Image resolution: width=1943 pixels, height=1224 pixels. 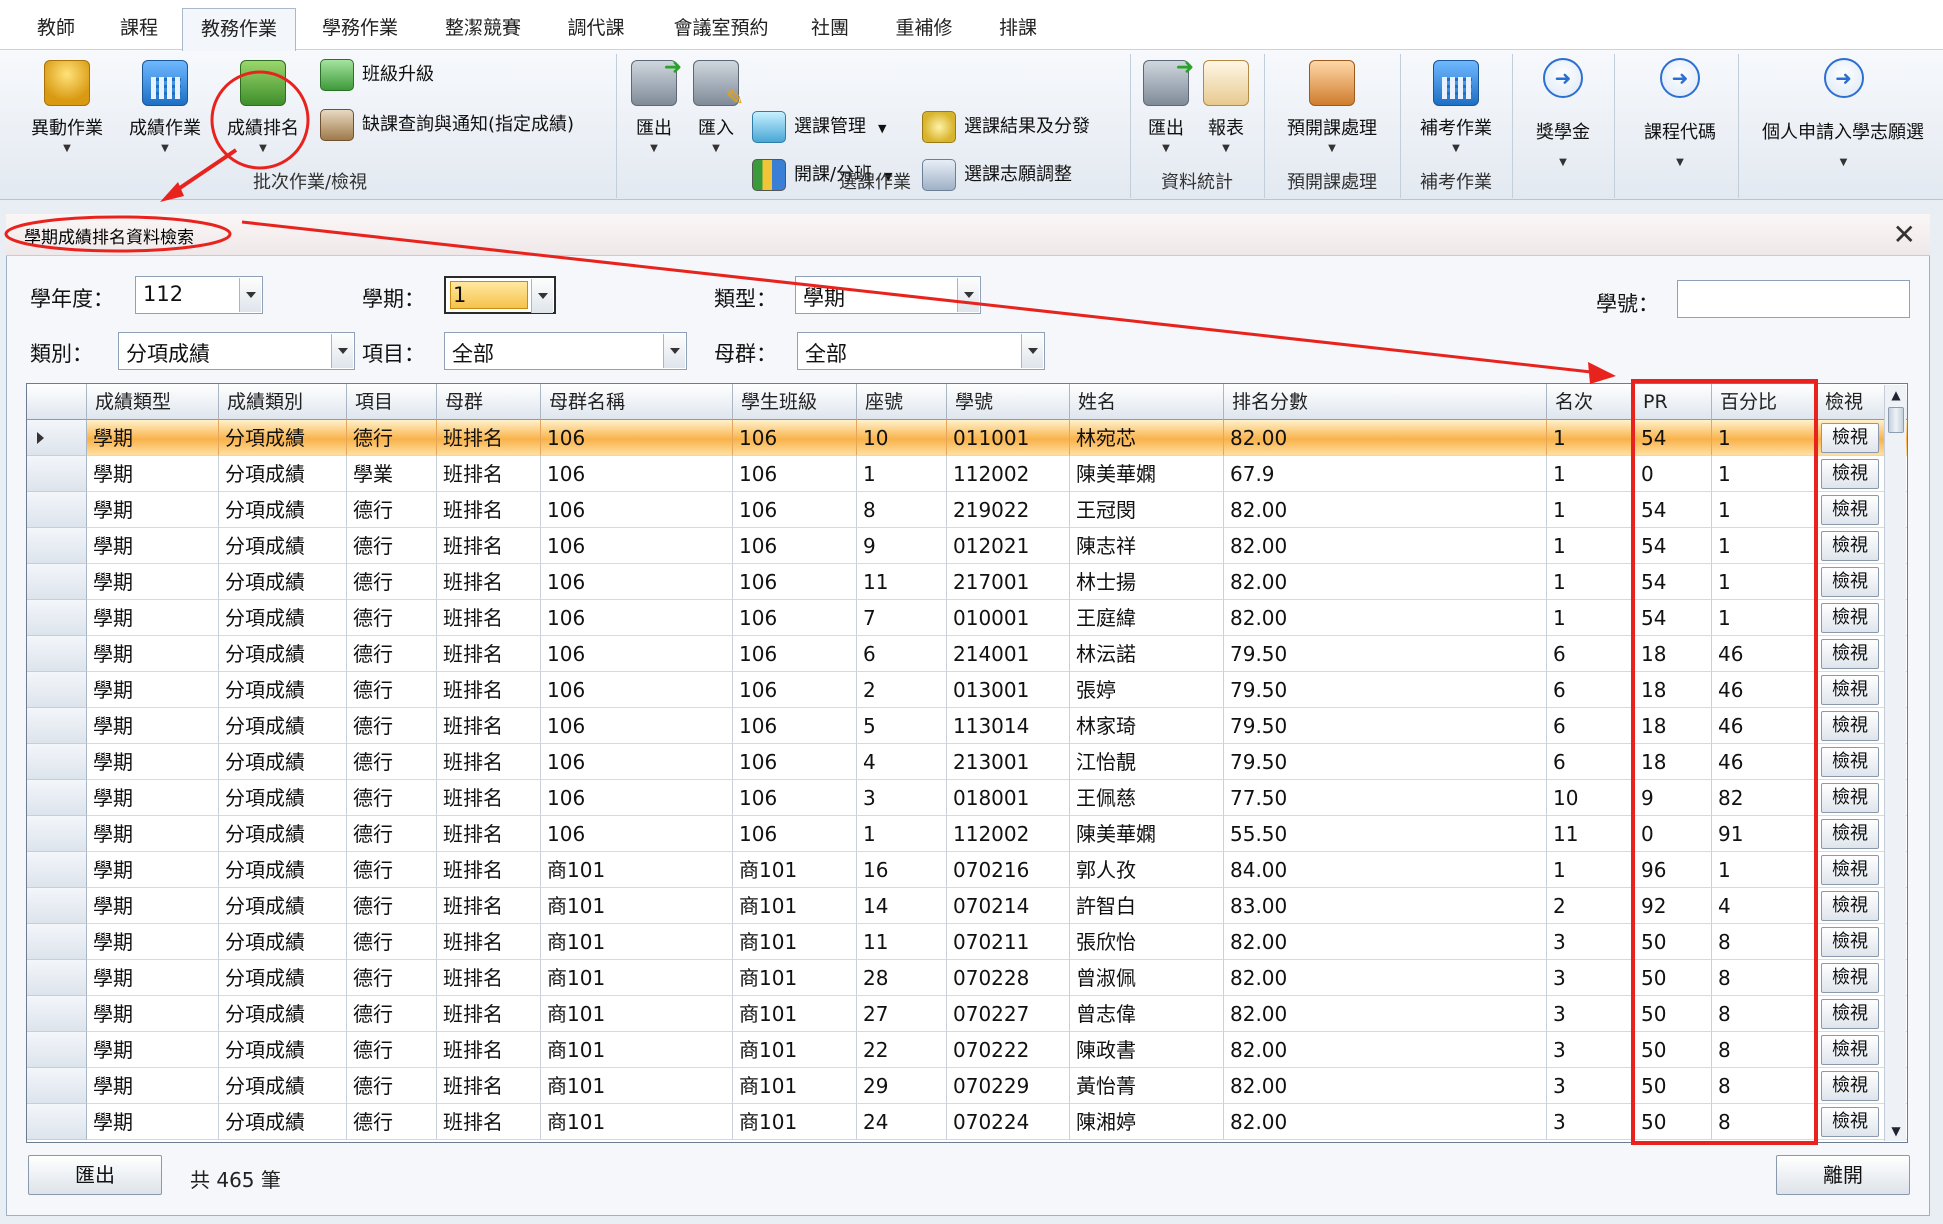 What do you see at coordinates (236, 351) in the screenshot?
I see `category-select: 分項成績` at bounding box center [236, 351].